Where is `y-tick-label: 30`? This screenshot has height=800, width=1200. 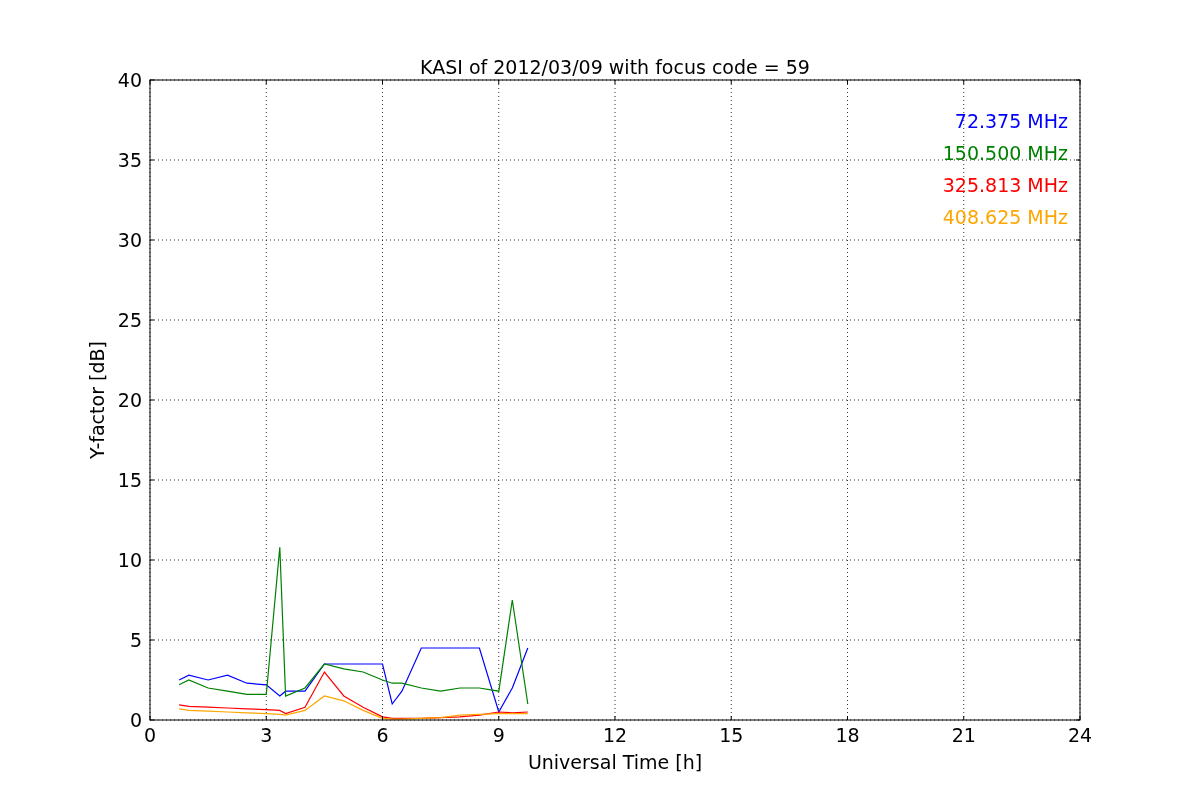
y-tick-label: 30 is located at coordinates (129, 240).